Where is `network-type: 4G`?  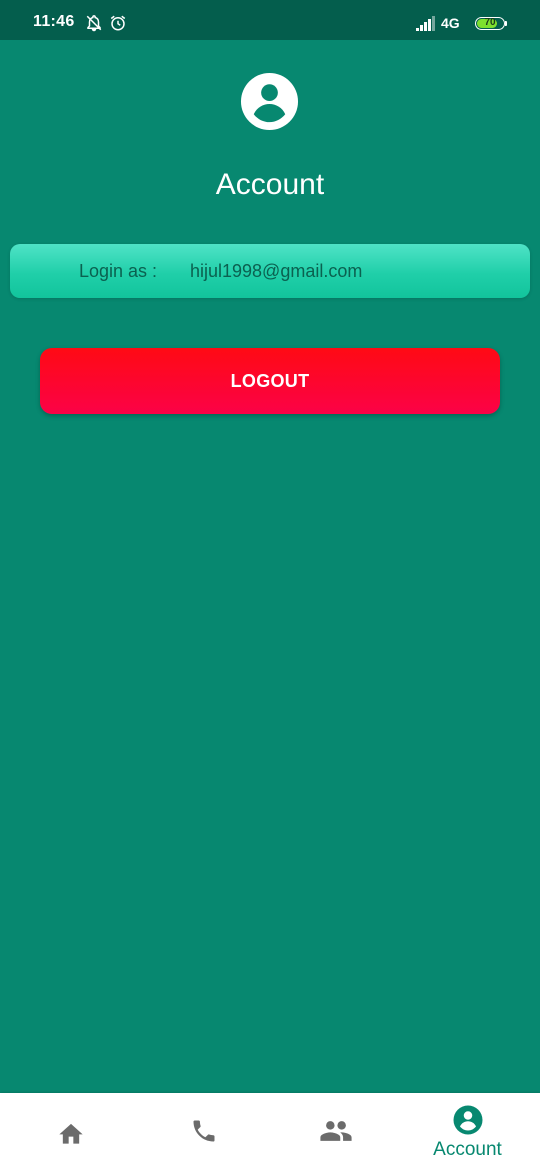 network-type: 4G is located at coordinates (450, 23).